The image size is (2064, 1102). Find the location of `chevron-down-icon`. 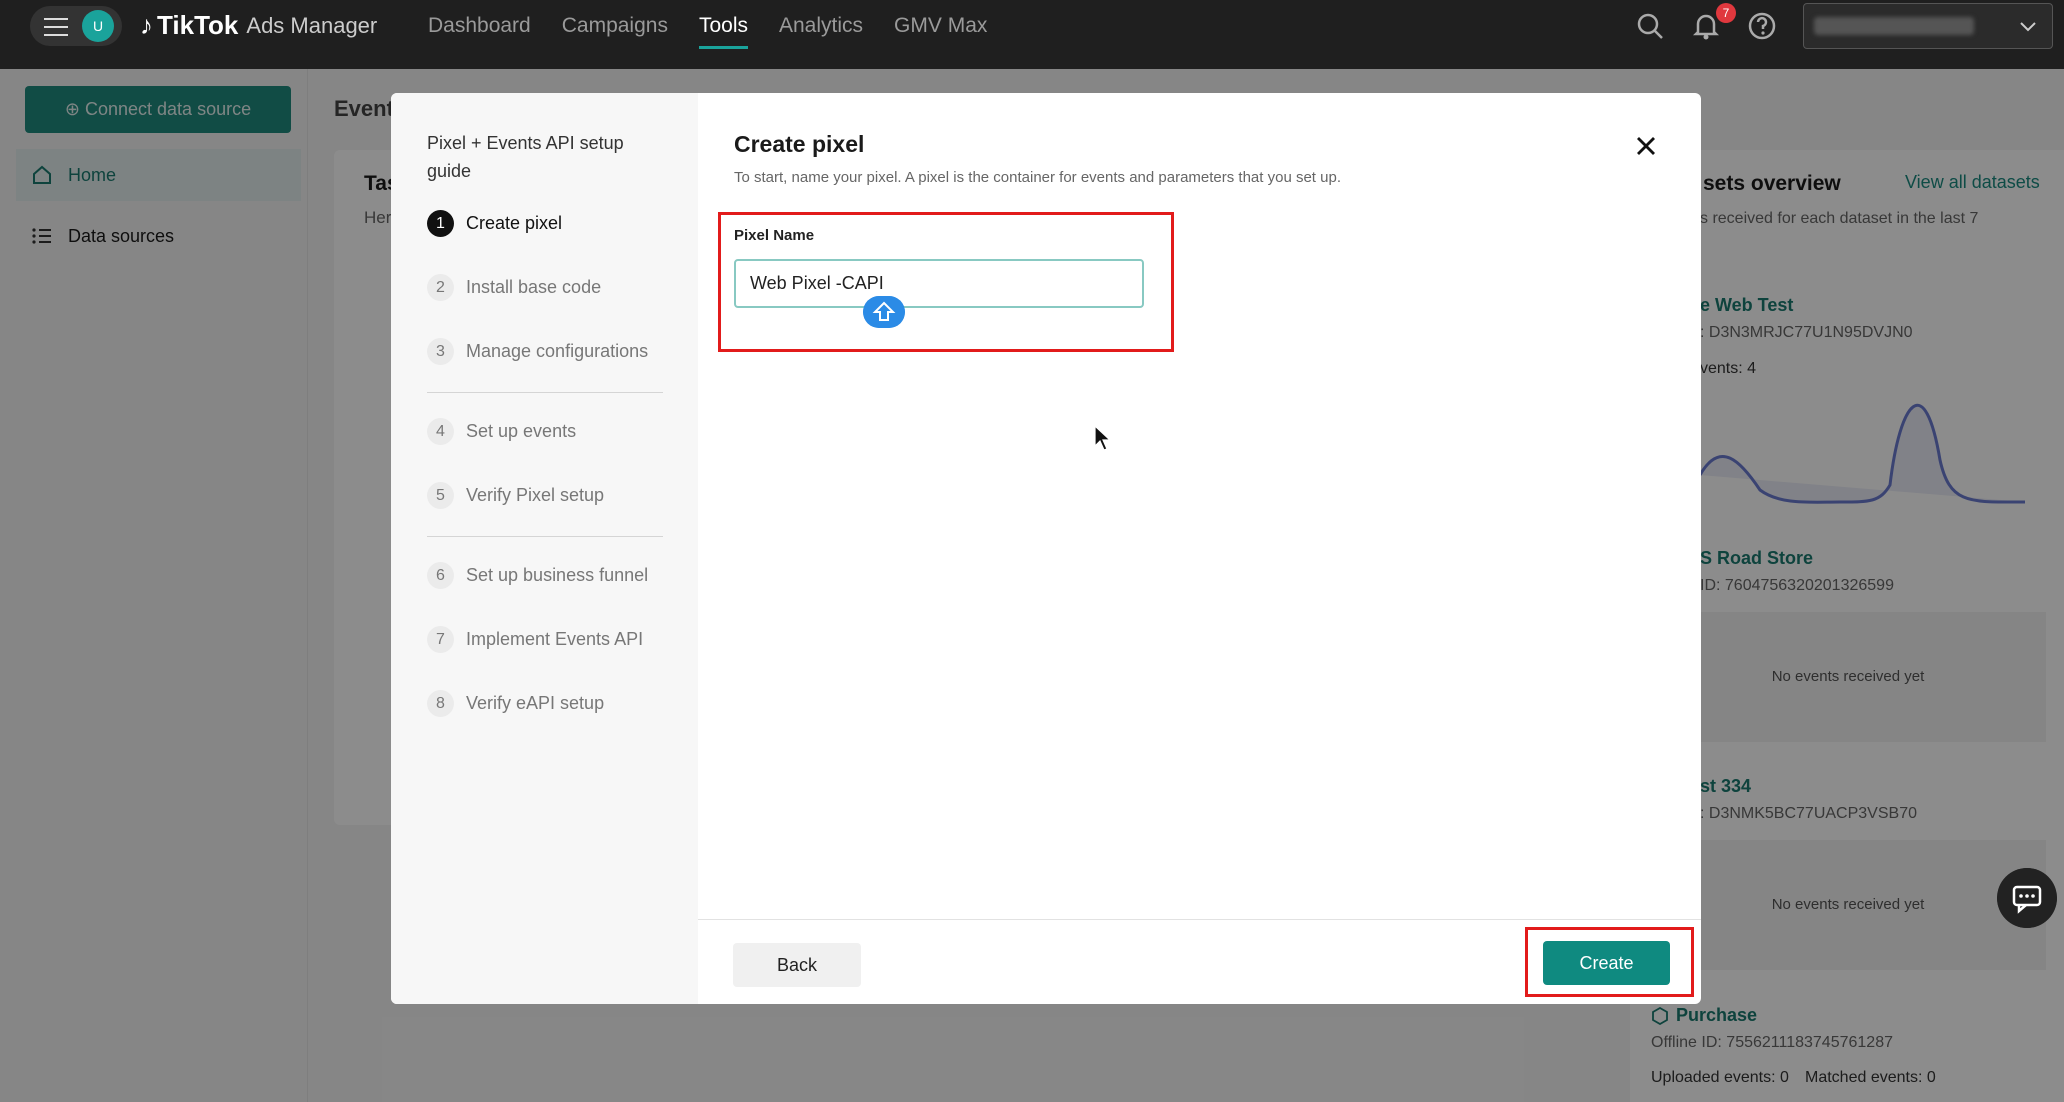

chevron-down-icon is located at coordinates (2028, 27).